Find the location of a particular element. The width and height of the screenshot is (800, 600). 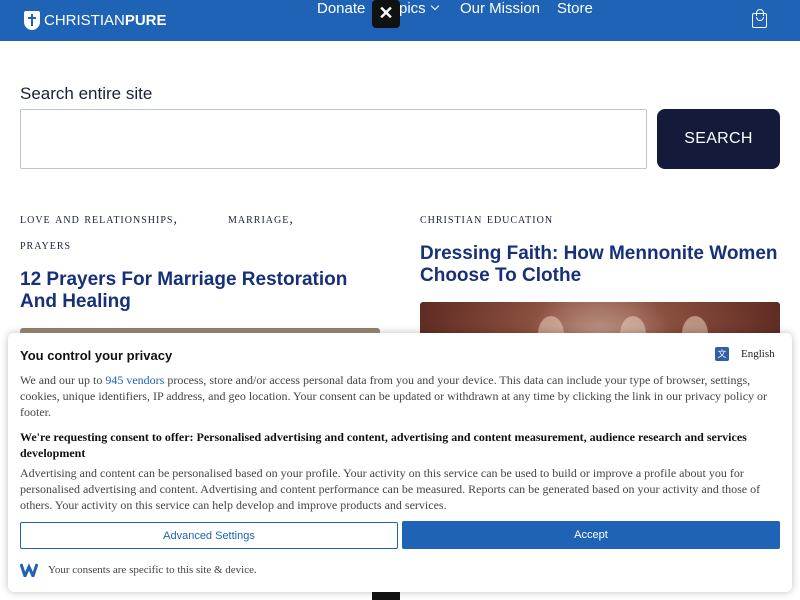

nav-topics: pics is located at coordinates (419, 8).